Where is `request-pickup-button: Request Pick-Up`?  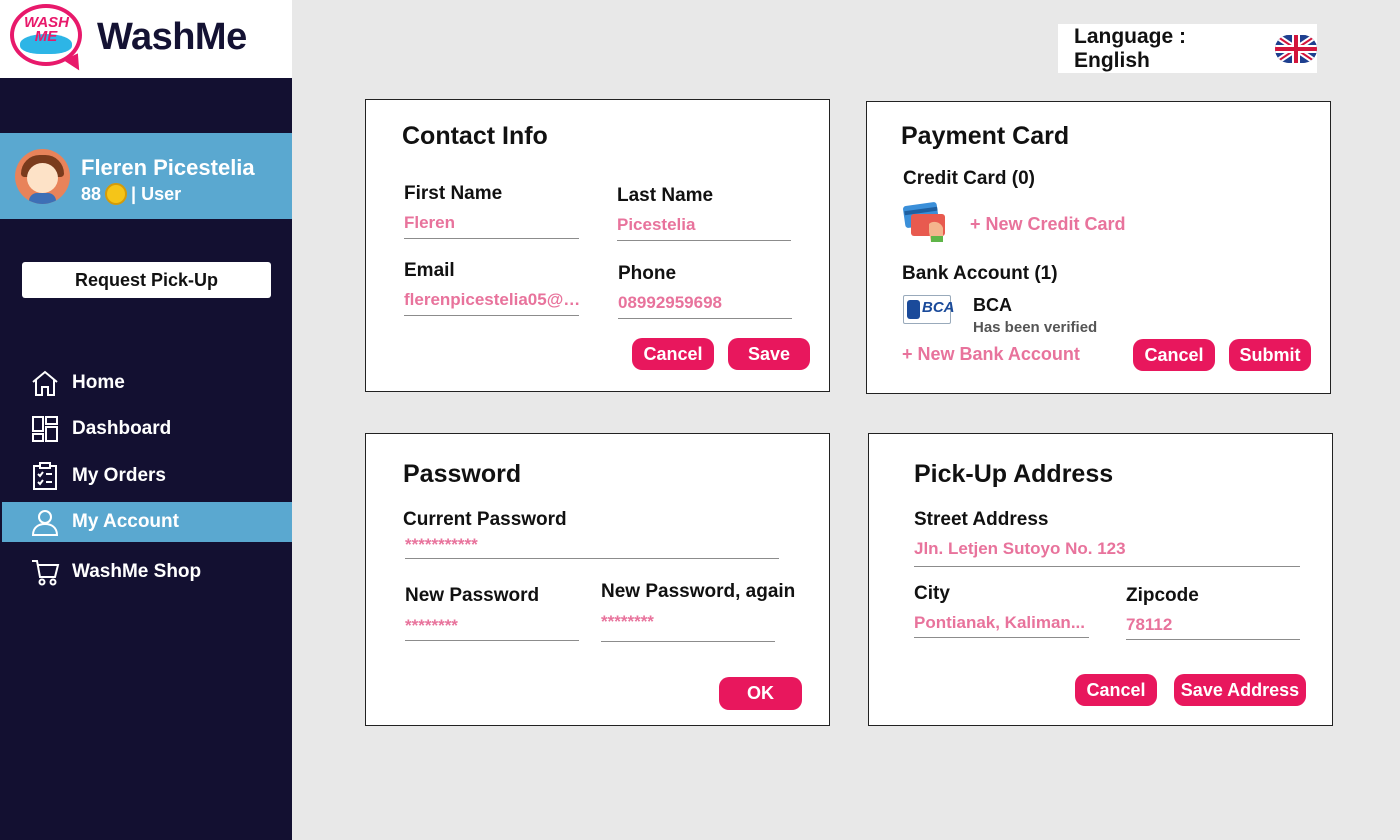 request-pickup-button: Request Pick-Up is located at coordinates (146, 280).